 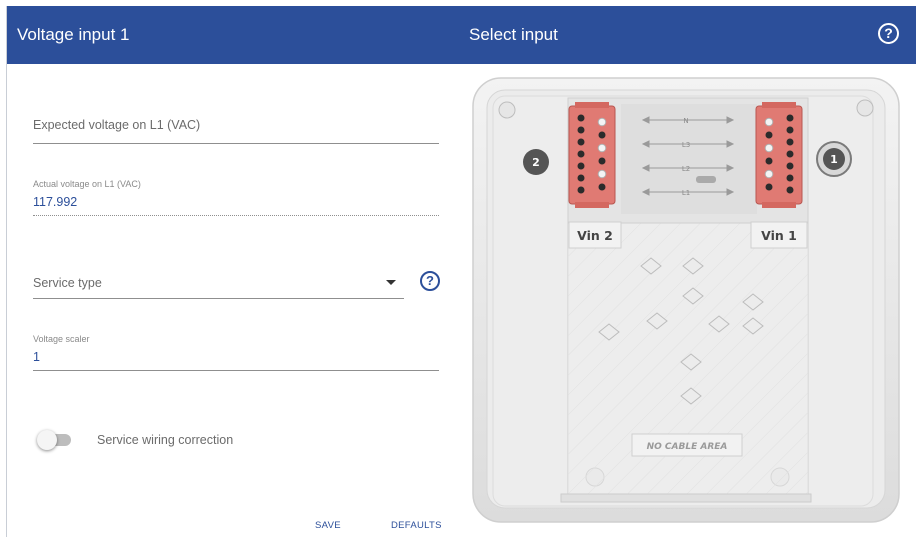 I want to click on left-panel-header: Voltage input 1, so click(x=231, y=35).